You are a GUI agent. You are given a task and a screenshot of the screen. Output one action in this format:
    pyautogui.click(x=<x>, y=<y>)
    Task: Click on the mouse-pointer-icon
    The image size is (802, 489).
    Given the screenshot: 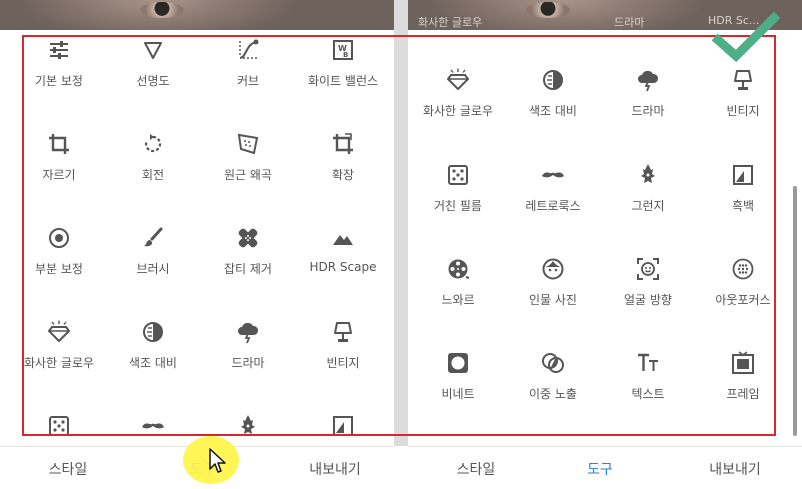 What is the action you would take?
    pyautogui.click(x=217, y=460)
    